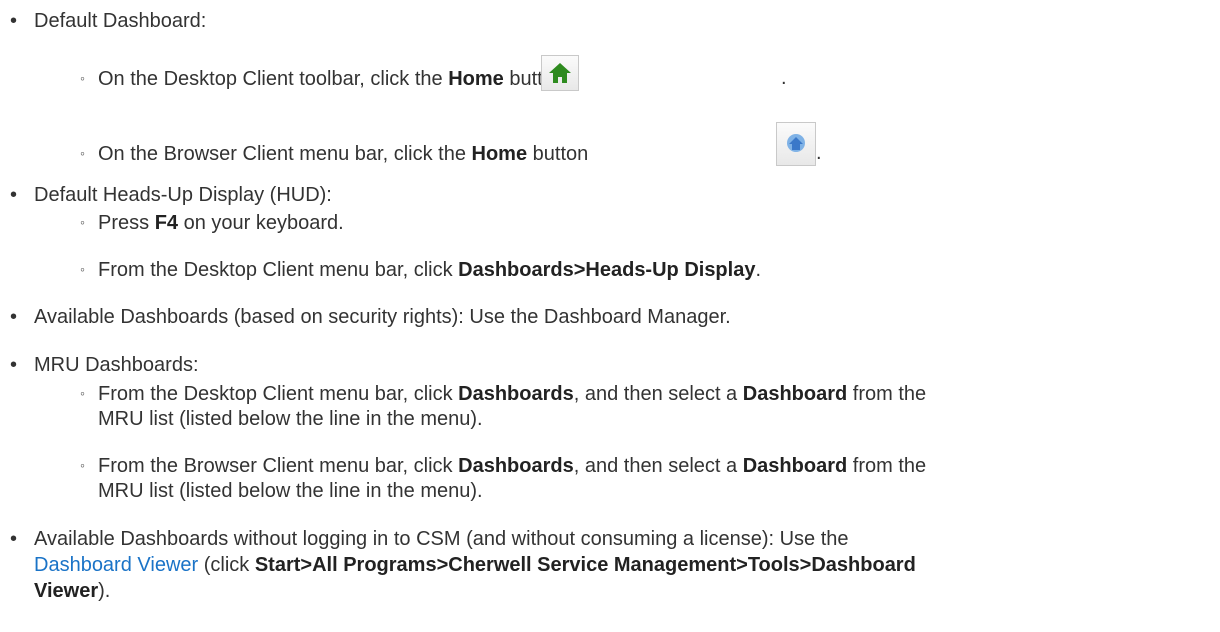 This screenshot has height=632, width=1220. I want to click on dashboard-viewer-link: Dashboard Viewer, so click(116, 565).